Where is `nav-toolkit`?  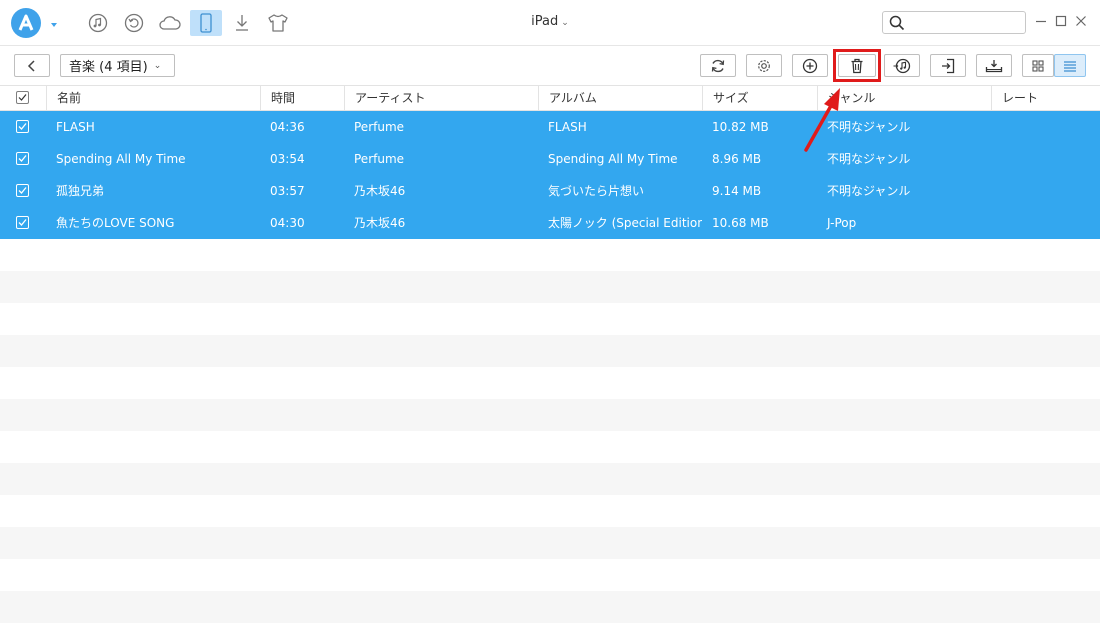
nav-toolkit is located at coordinates (278, 23).